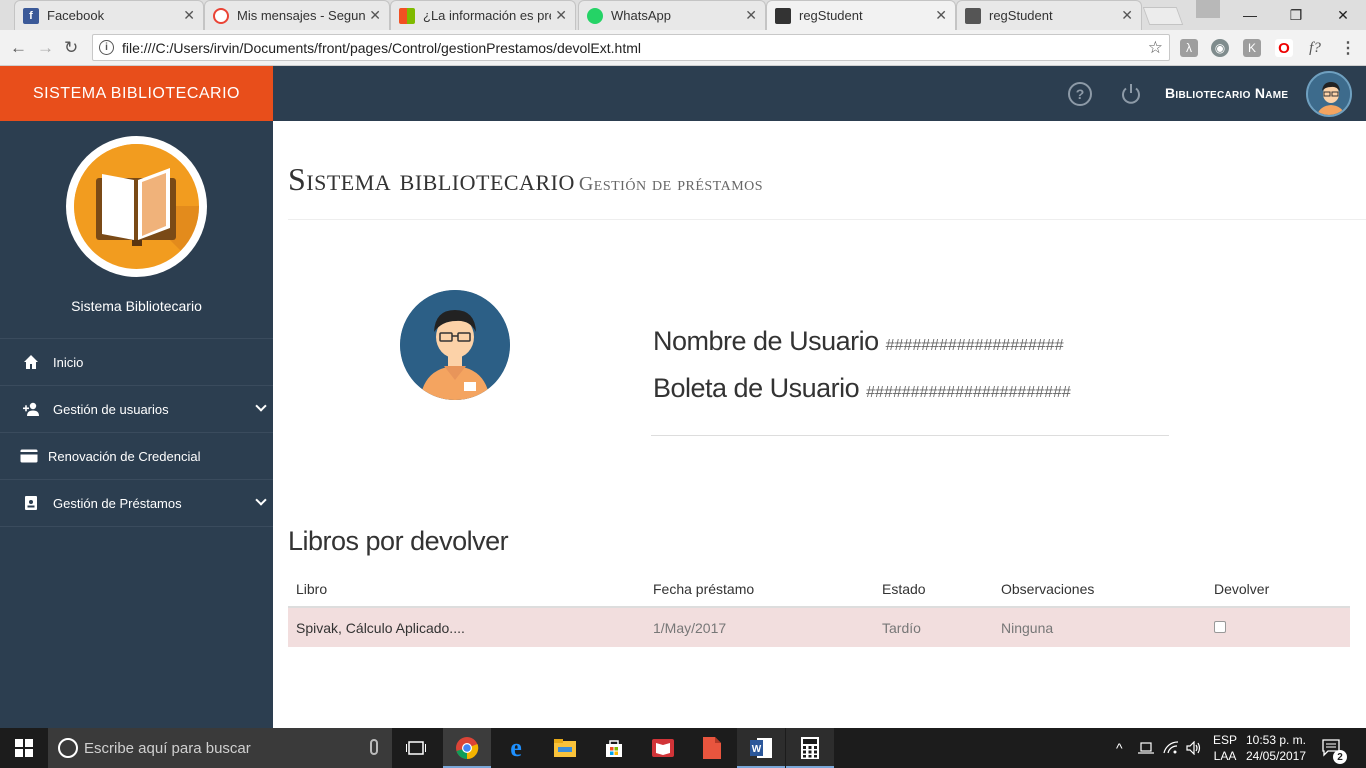  What do you see at coordinates (1284, 48) in the screenshot?
I see `opera-icon: O` at bounding box center [1284, 48].